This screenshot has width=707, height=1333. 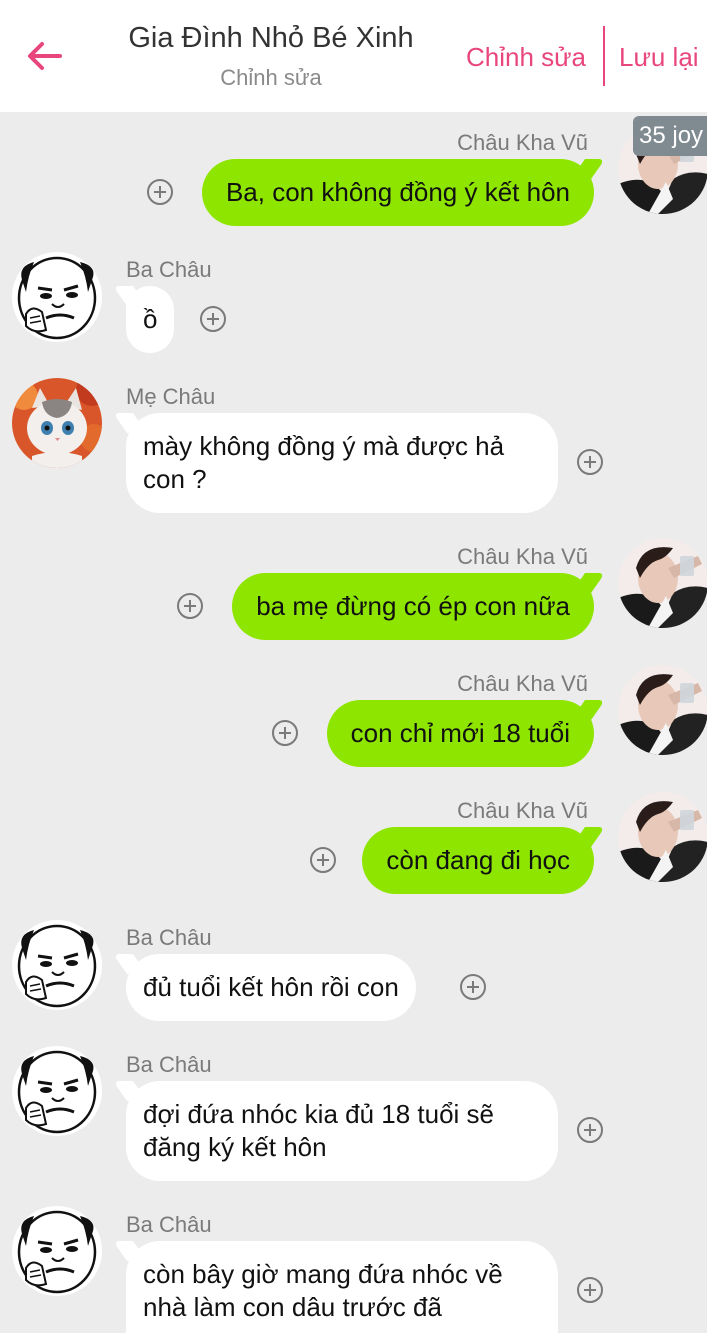 I want to click on message-line: đợi đứa nhóc kia đủ 18 tuổi sẽ, so click(x=319, y=1114).